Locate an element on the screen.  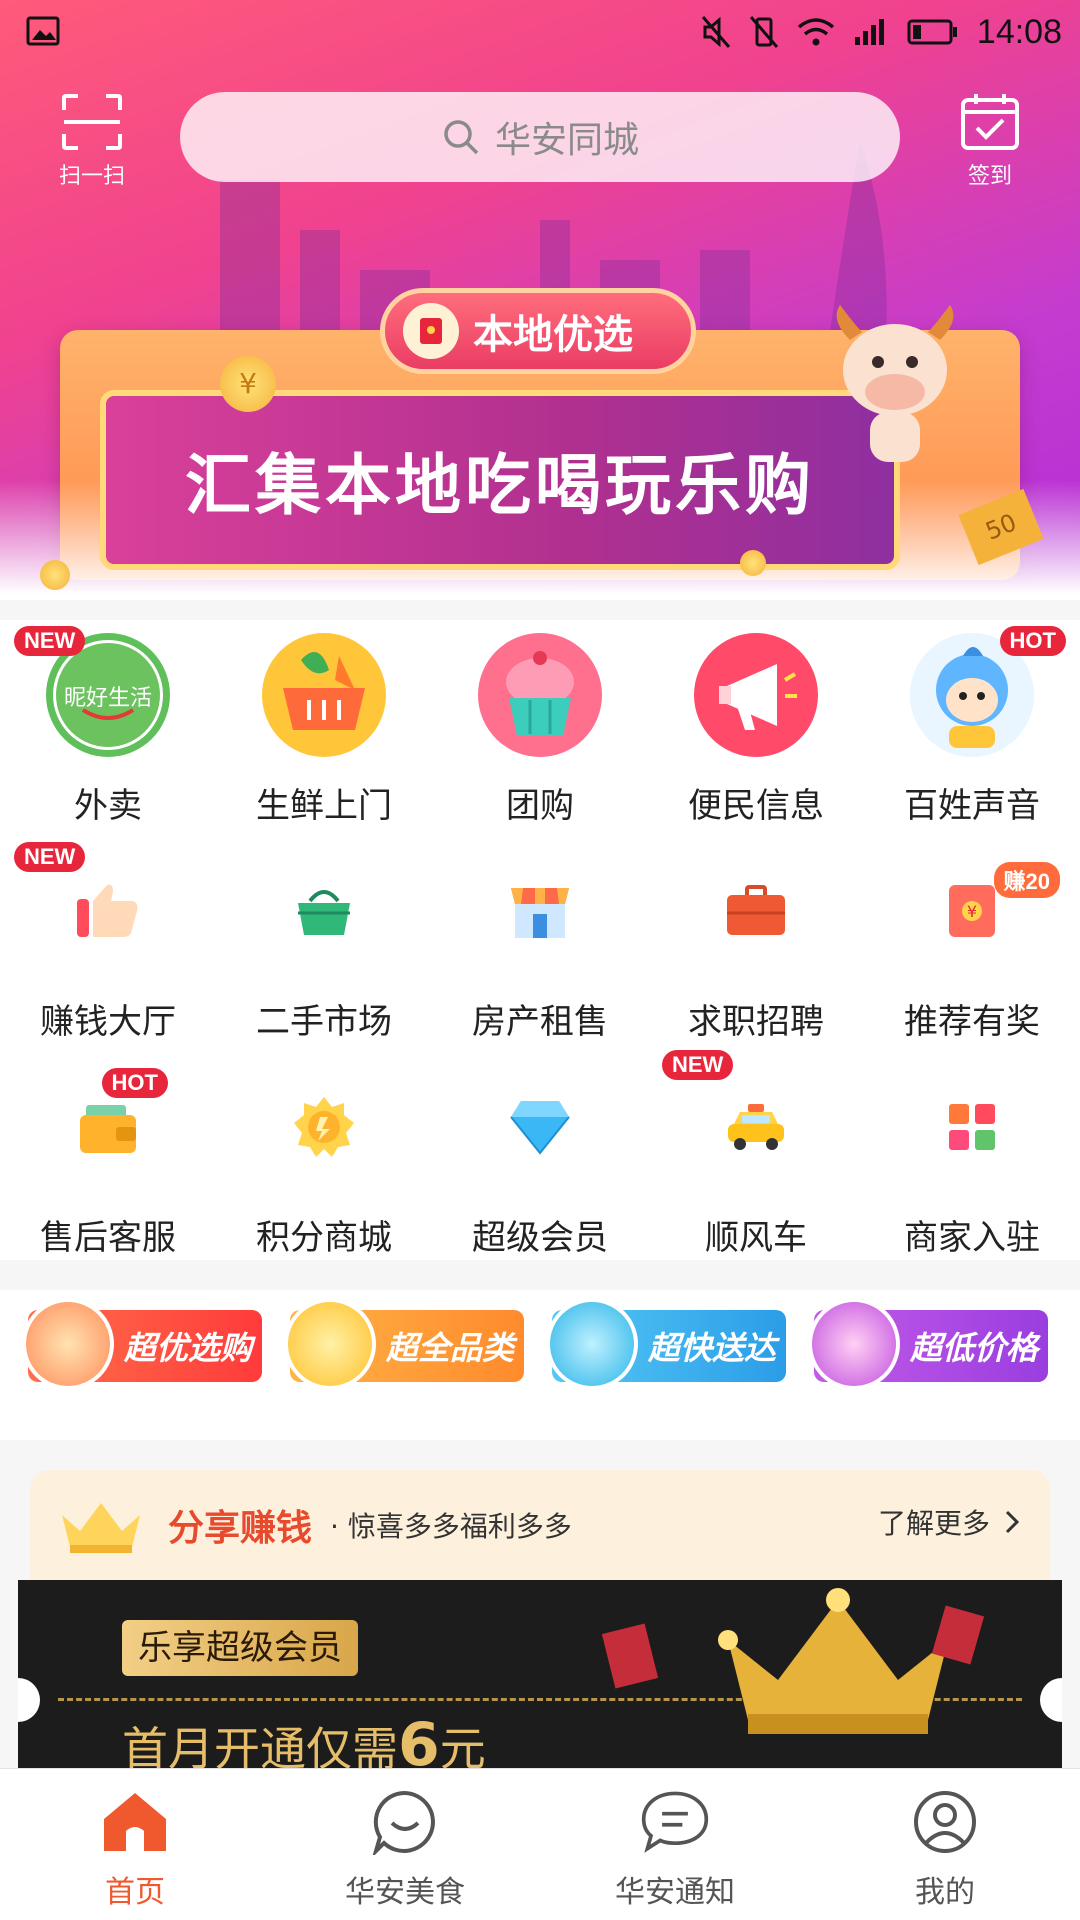
grid-label: 百姓声音 is located at coordinates (972, 806).